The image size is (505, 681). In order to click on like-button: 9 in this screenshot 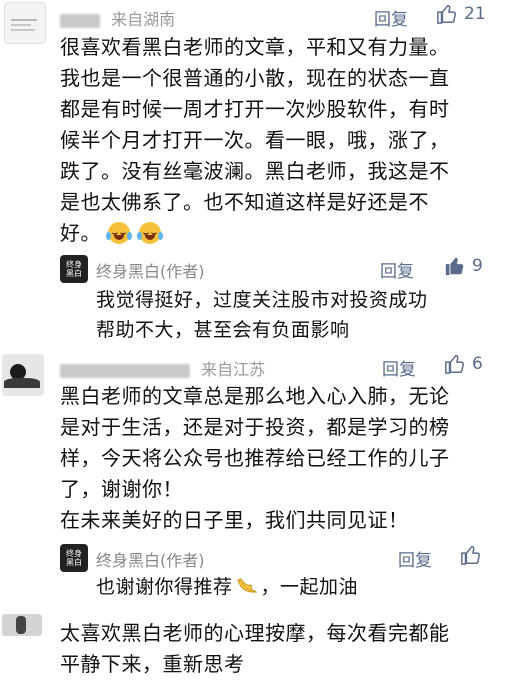, I will do `click(463, 266)`.